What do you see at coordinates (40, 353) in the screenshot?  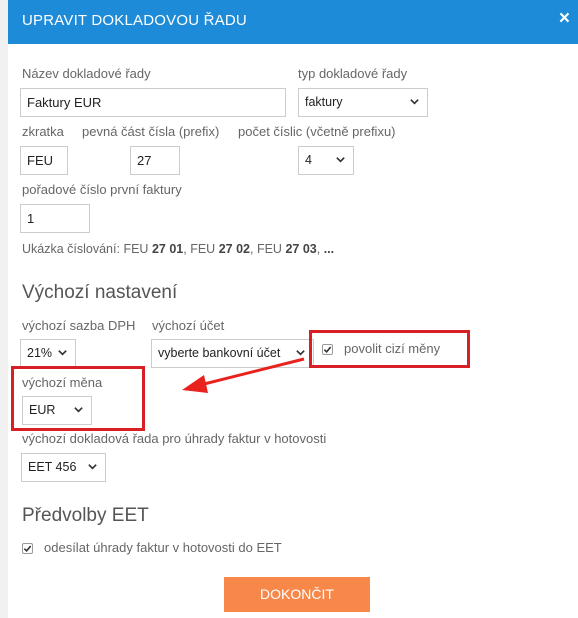 I see `vat-rate-value: 21%` at bounding box center [40, 353].